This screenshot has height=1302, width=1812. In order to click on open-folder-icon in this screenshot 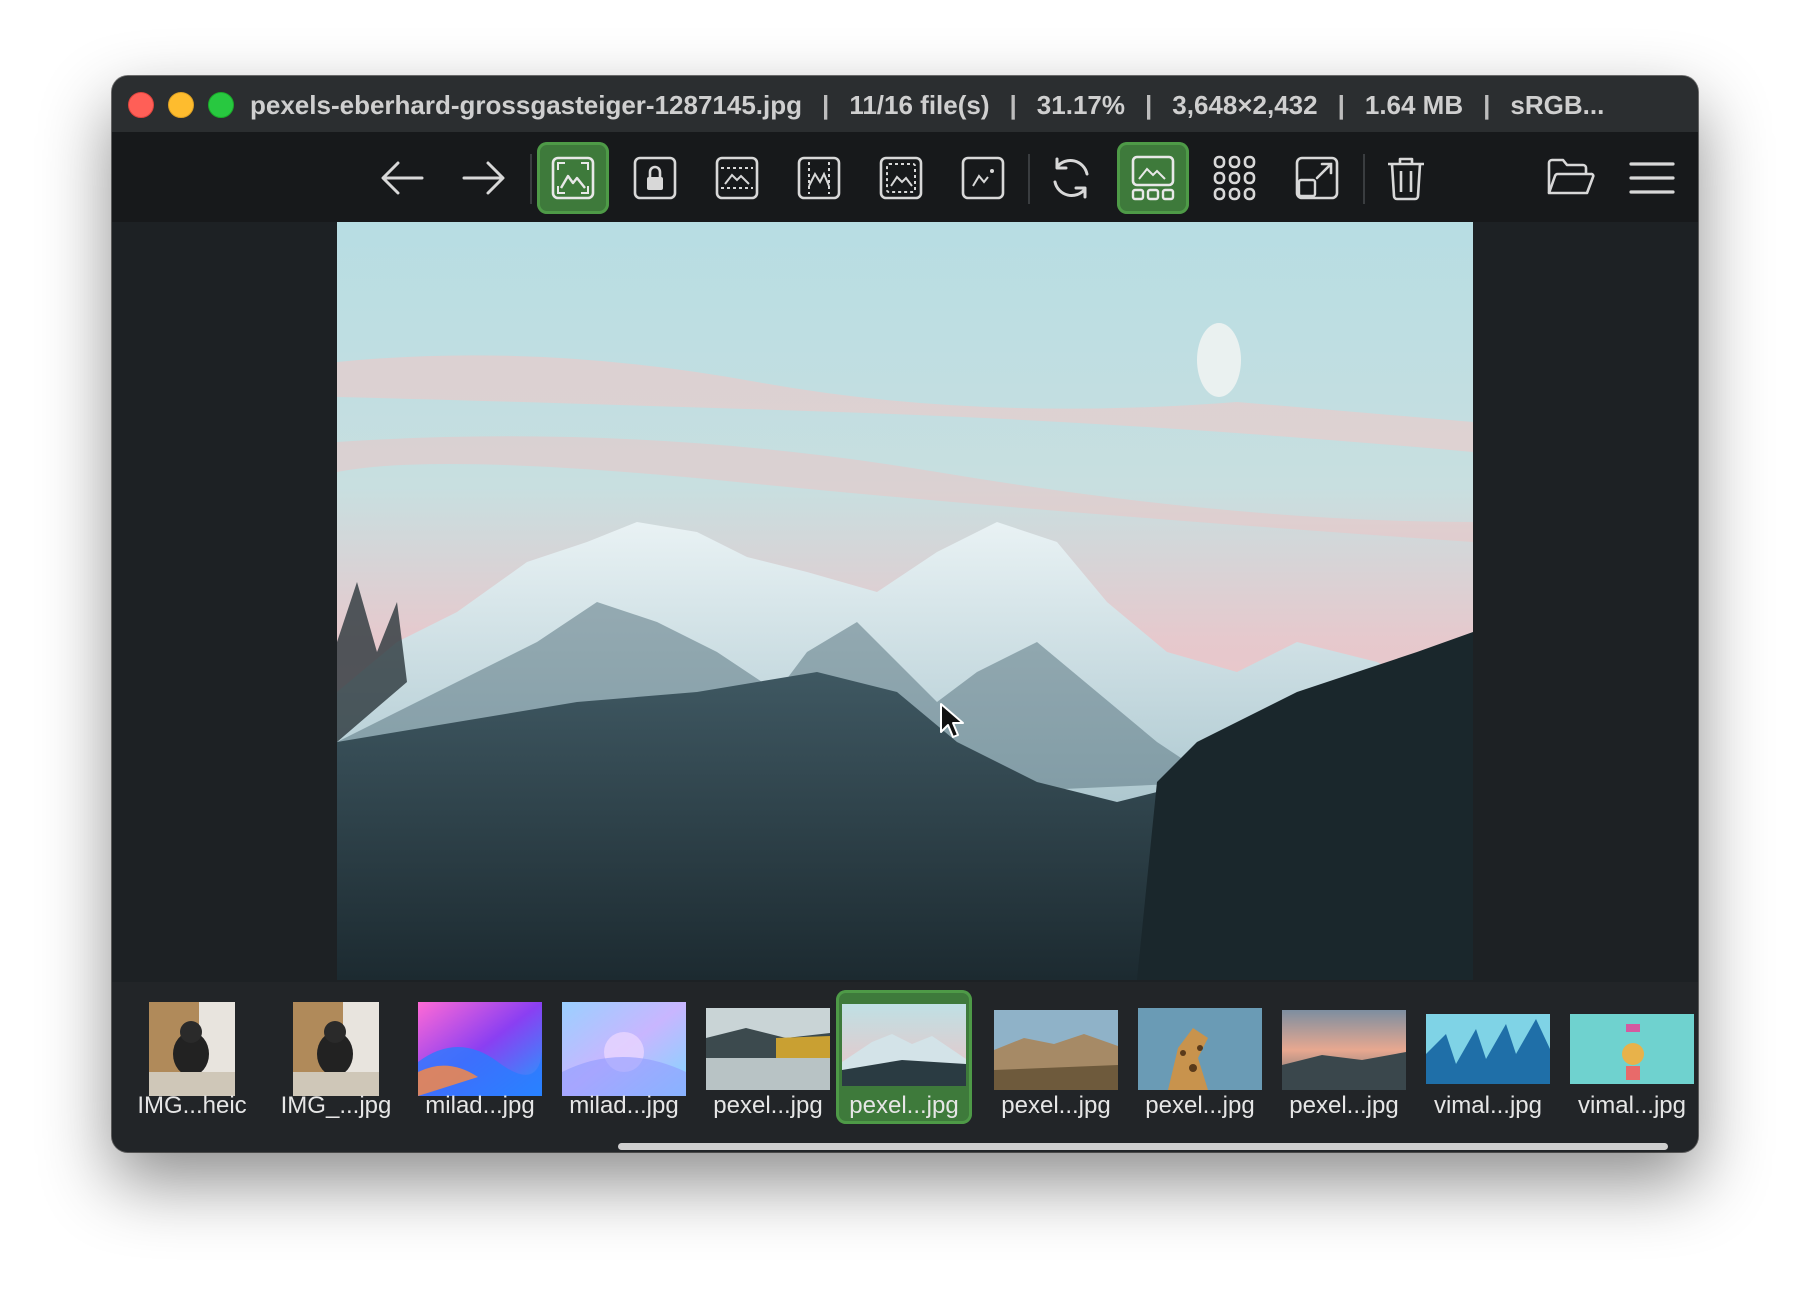, I will do `click(1571, 176)`.